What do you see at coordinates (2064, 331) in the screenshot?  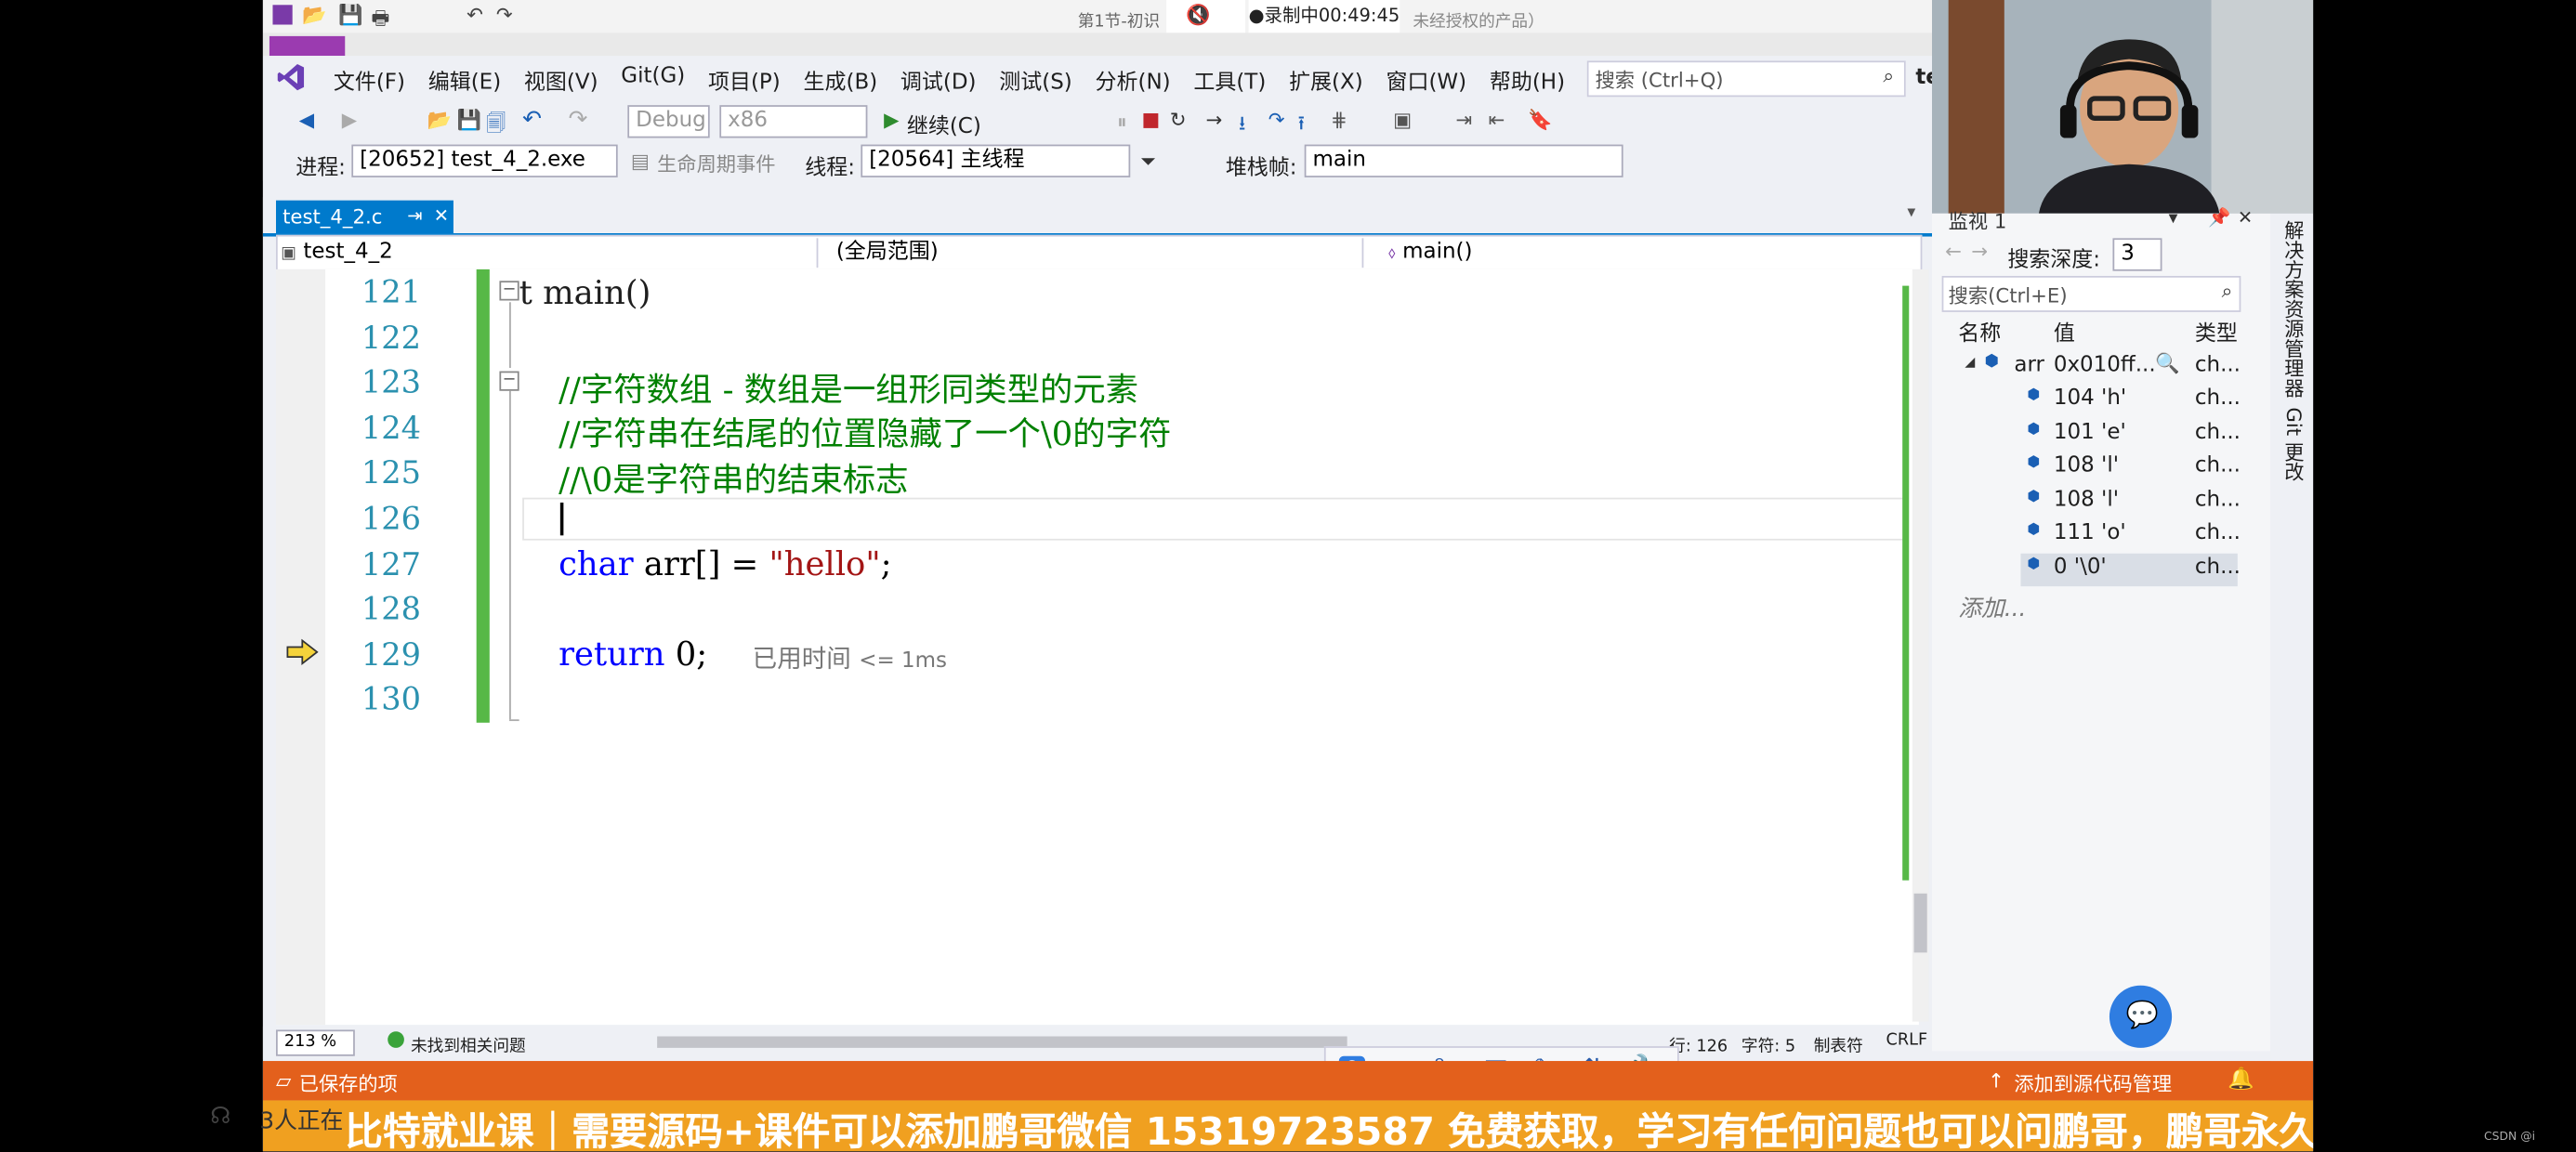 I see `column-value-header: 值` at bounding box center [2064, 331].